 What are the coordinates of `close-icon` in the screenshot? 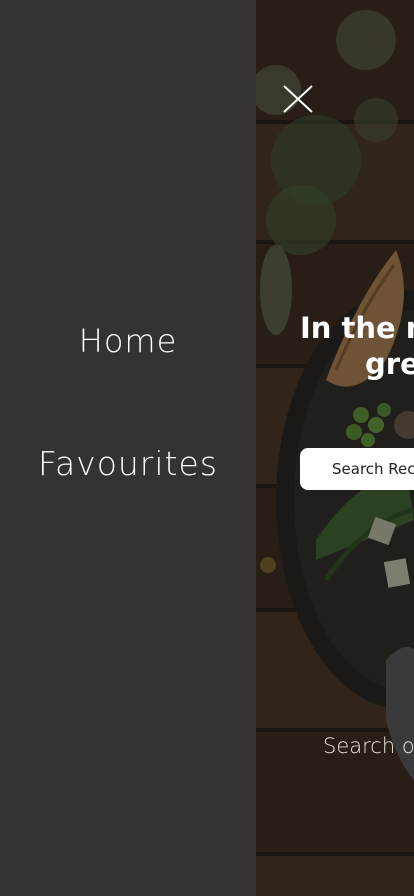 It's located at (298, 99).